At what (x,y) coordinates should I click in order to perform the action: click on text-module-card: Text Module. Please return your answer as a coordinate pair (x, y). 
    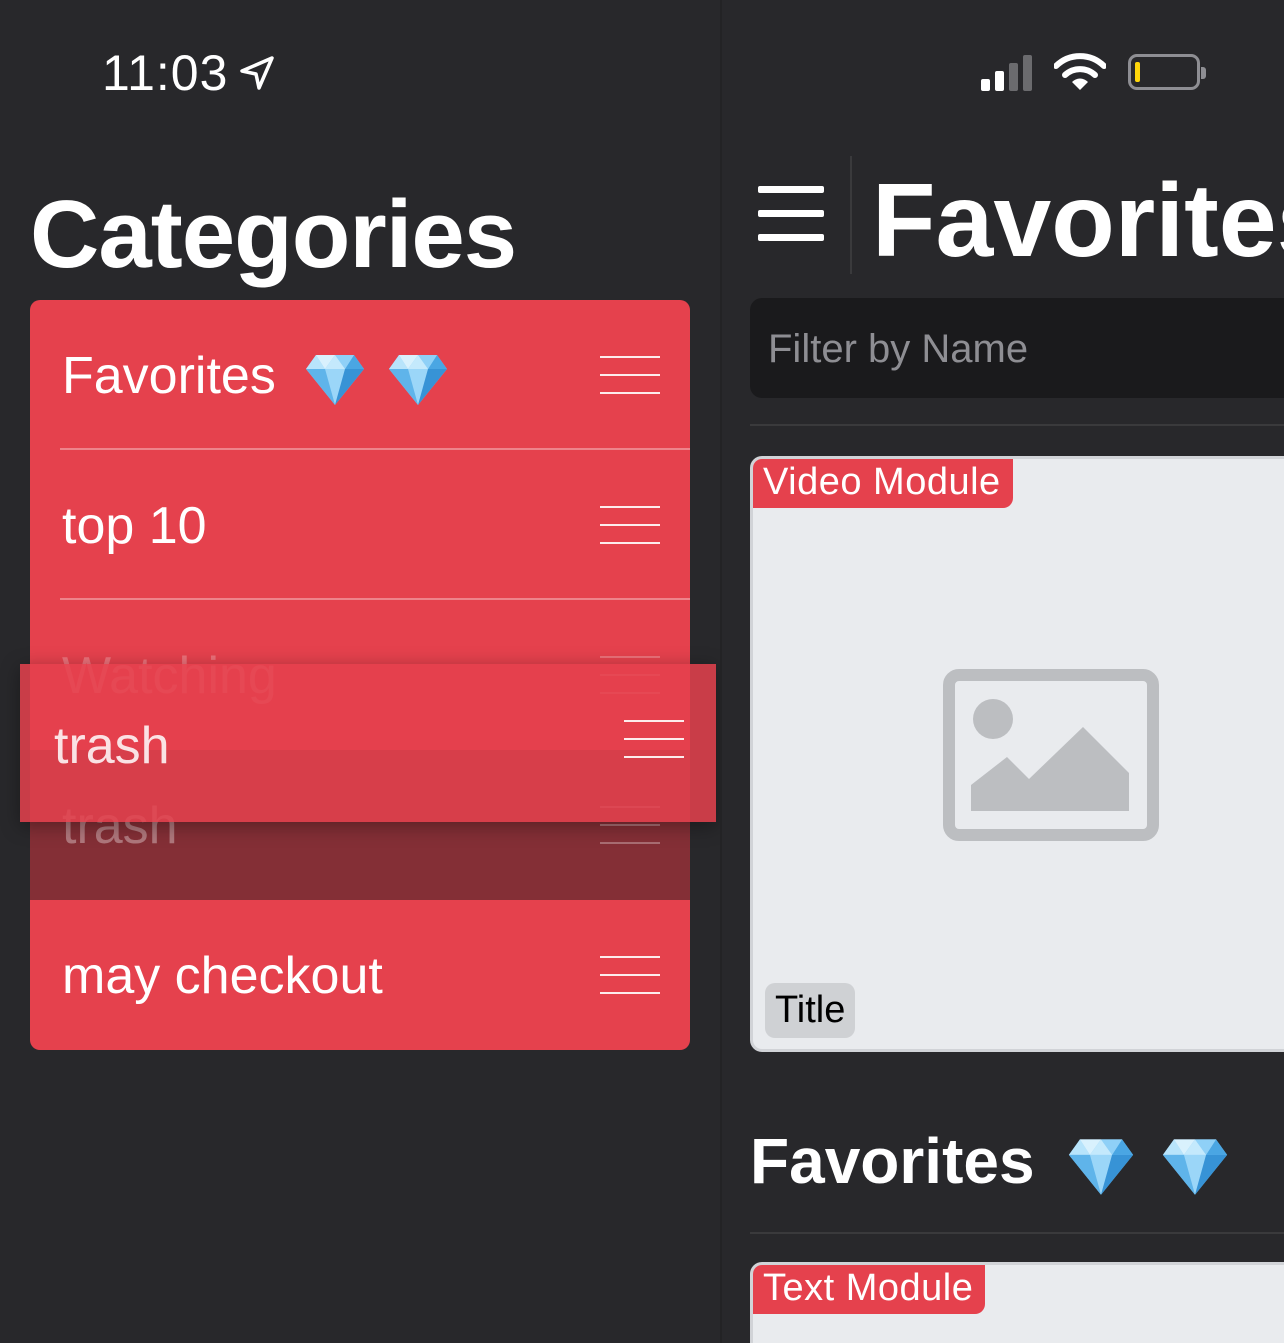
    Looking at the image, I should click on (1017, 1302).